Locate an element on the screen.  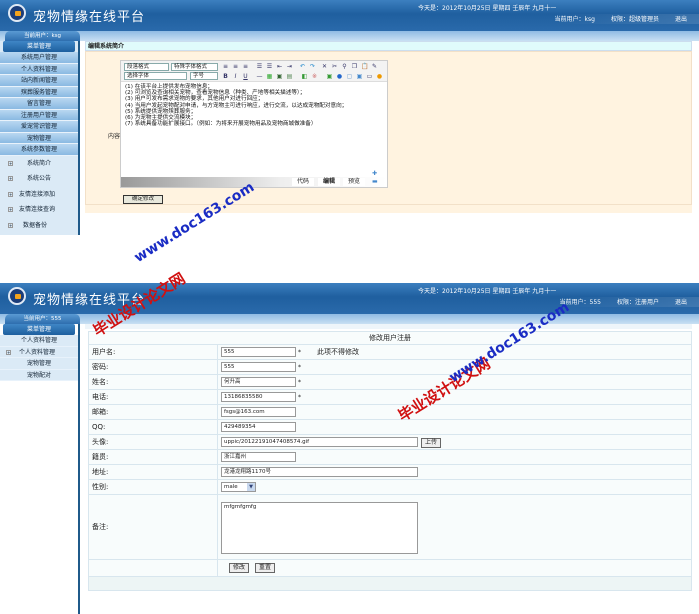
avatar-input: uppic/20122191047408574.gif is located at coordinates (319, 441).